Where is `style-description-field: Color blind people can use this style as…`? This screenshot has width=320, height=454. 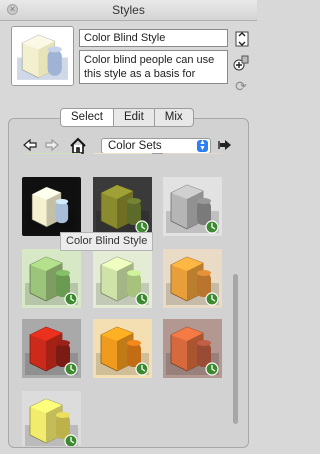 style-description-field: Color blind people can use this style as… is located at coordinates (153, 67).